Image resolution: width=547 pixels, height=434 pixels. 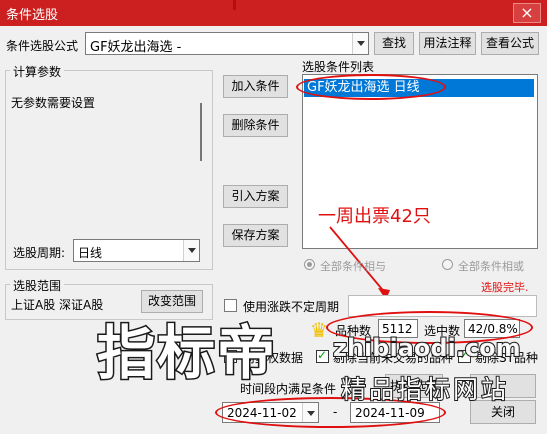 I want to click on formula-select: GF妖龙出海选 -, so click(x=227, y=43).